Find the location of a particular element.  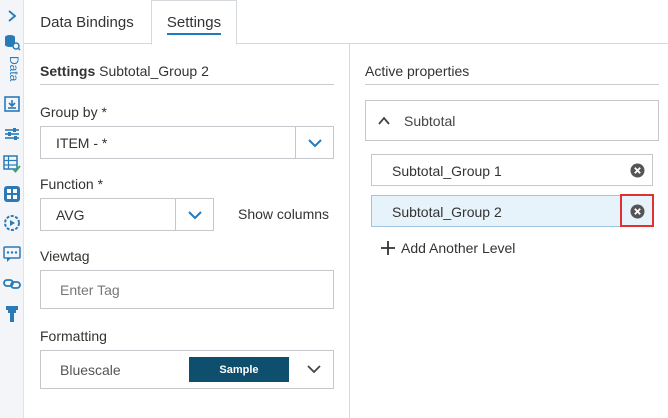

link-icon is located at coordinates (12, 284).